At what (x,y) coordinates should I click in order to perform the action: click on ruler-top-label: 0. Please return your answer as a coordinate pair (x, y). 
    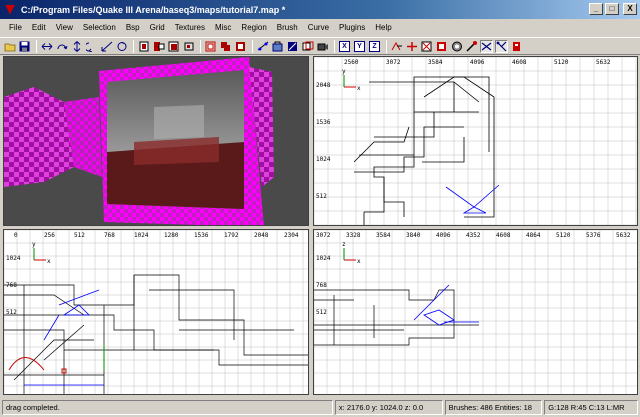
    Looking at the image, I should click on (16, 235).